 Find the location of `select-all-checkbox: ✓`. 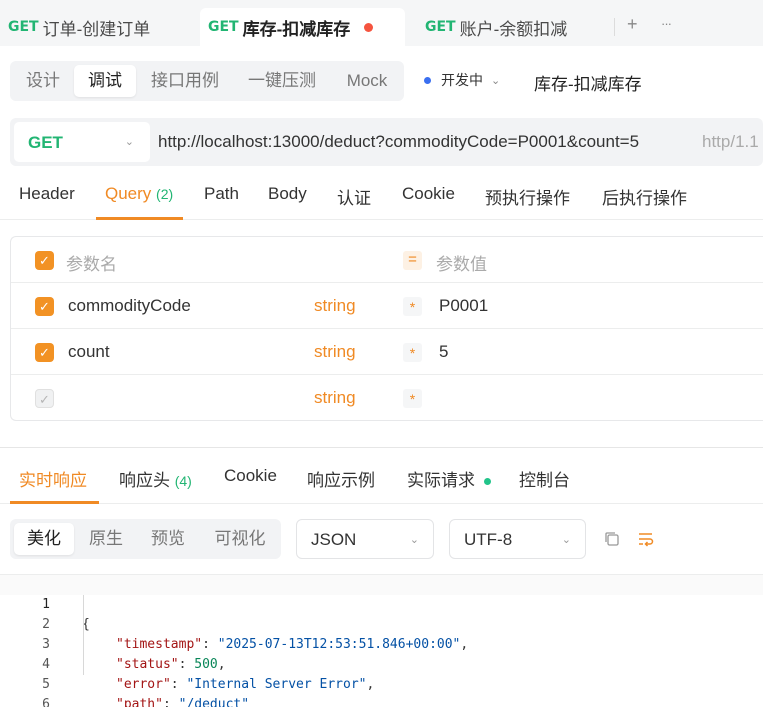

select-all-checkbox: ✓ is located at coordinates (44, 260).